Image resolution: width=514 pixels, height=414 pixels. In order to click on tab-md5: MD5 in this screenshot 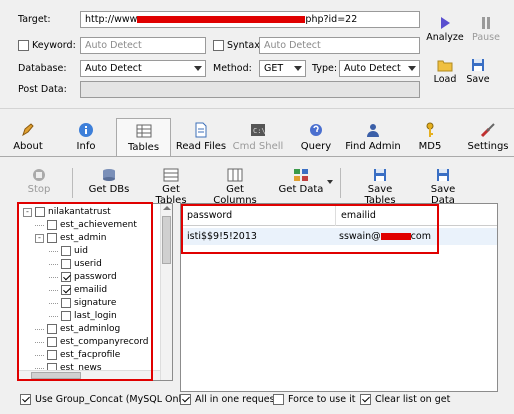, I will do `click(430, 137)`.